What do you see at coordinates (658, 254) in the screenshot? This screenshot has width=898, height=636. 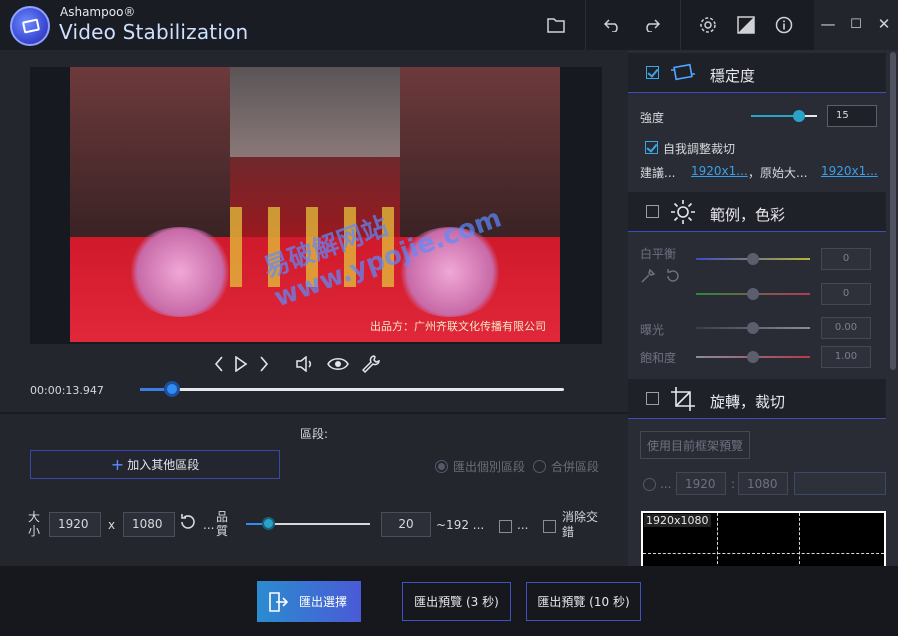 I see `white-balance-label: 白平衡` at bounding box center [658, 254].